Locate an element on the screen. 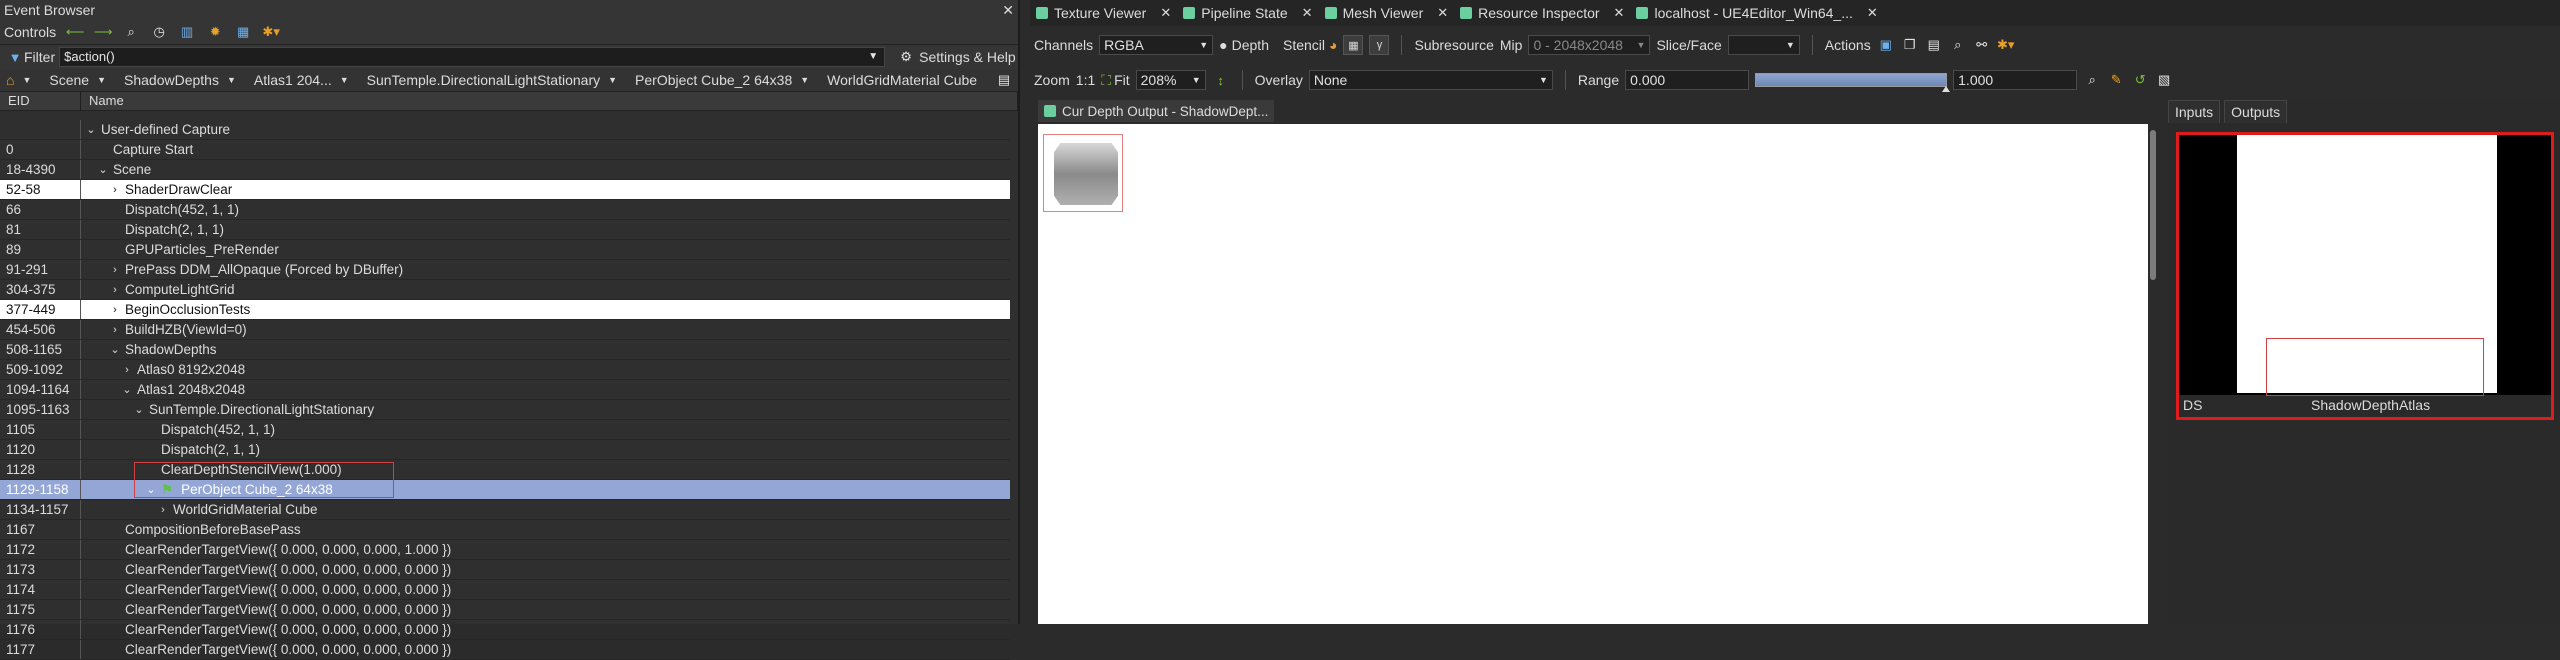 The height and width of the screenshot is (660, 2560). range-max-input: 1.000 is located at coordinates (2015, 80).